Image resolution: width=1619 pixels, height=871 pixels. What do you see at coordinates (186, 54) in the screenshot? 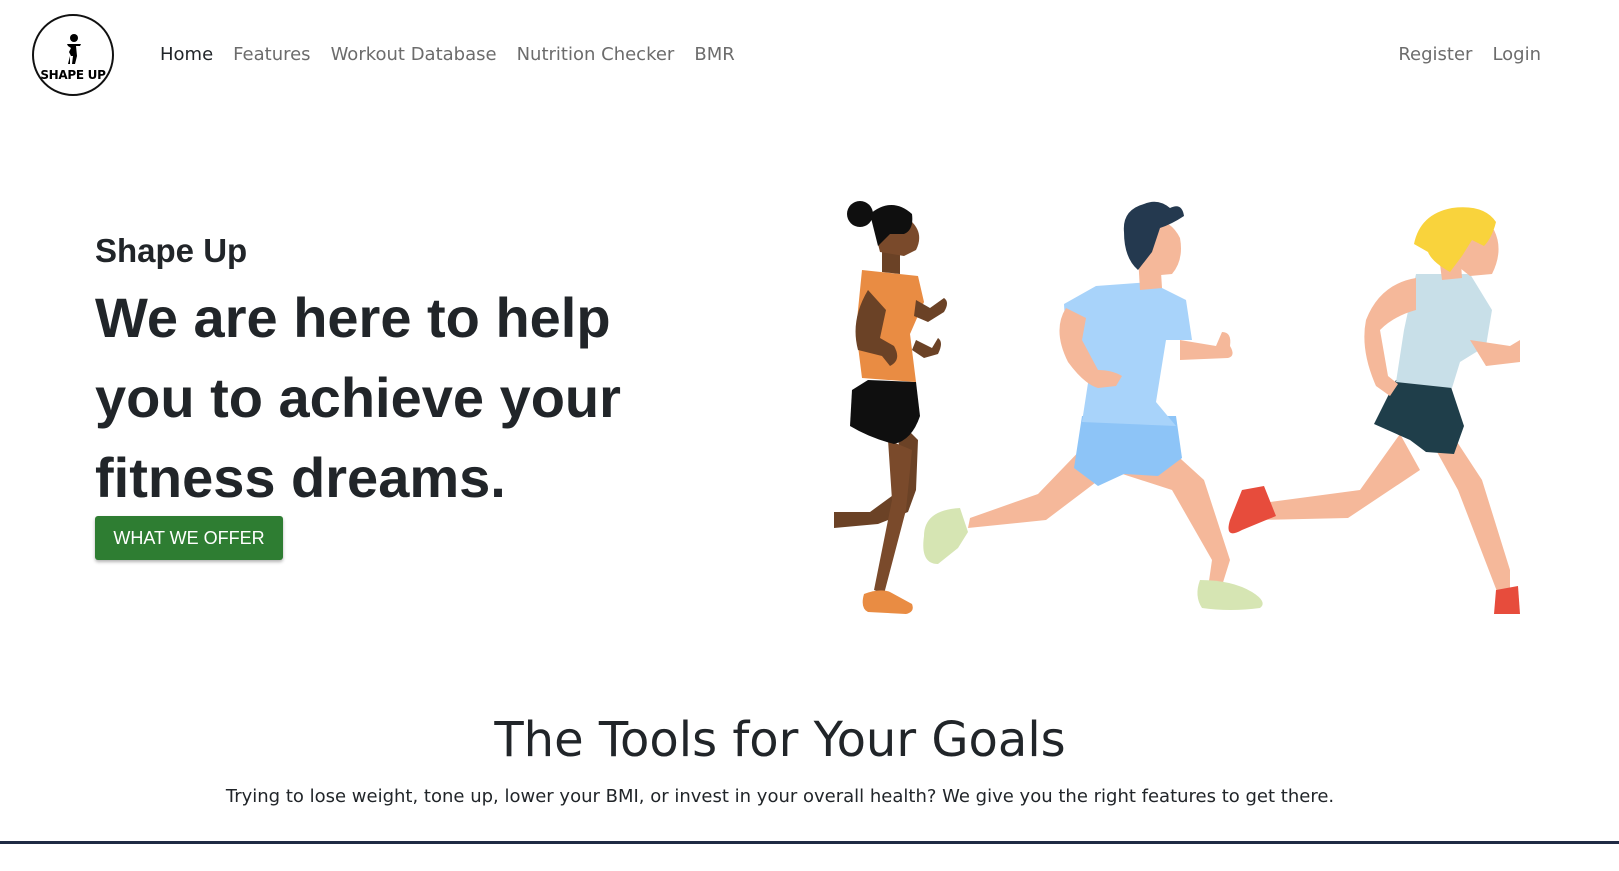
I see `nav-home: Home` at bounding box center [186, 54].